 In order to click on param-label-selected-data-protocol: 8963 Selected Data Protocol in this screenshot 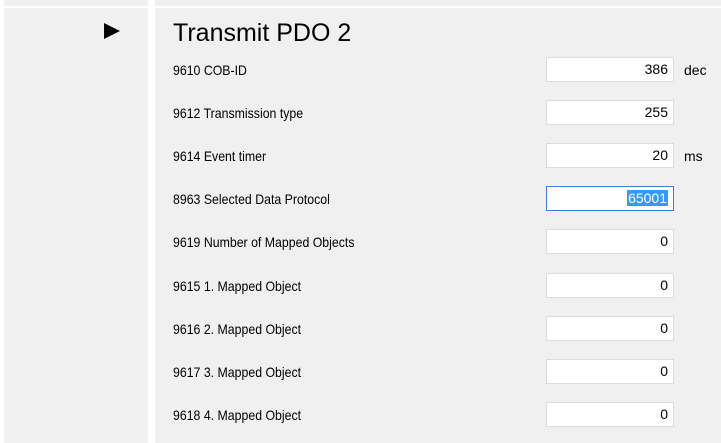, I will do `click(251, 199)`.